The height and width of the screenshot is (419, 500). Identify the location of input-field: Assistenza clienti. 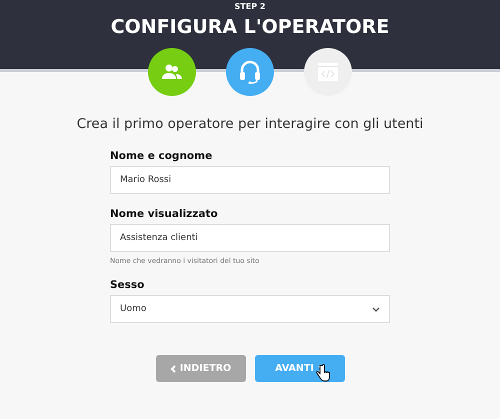
(250, 238).